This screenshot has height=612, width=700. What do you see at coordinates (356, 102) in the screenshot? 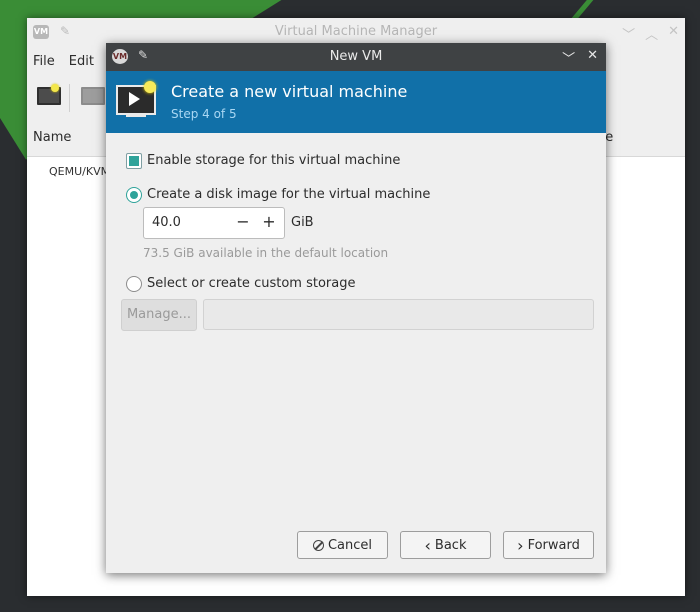
I see `wizard-banner: Create a new virtual machine Step 4 of 5` at bounding box center [356, 102].